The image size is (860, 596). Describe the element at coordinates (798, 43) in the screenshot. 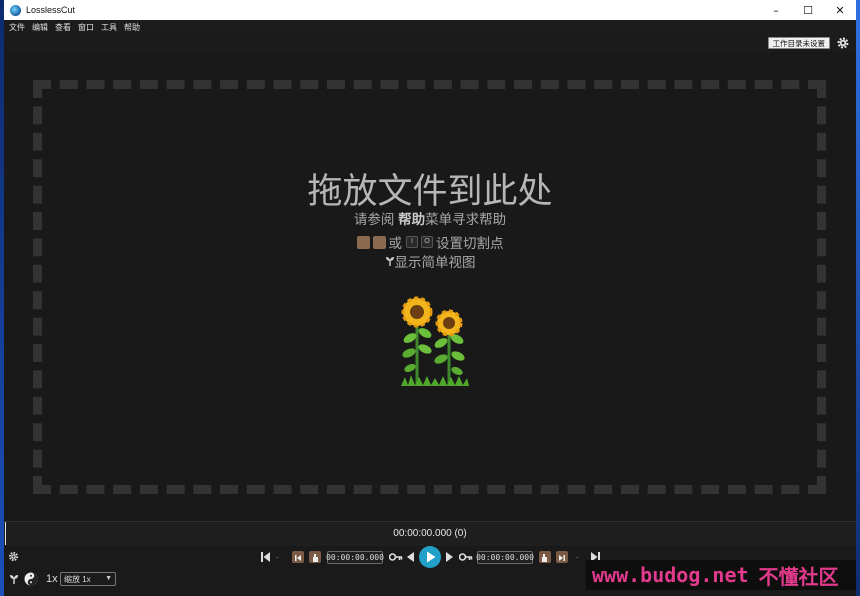

I see `working-directory-button: 工作目录未设置` at that location.